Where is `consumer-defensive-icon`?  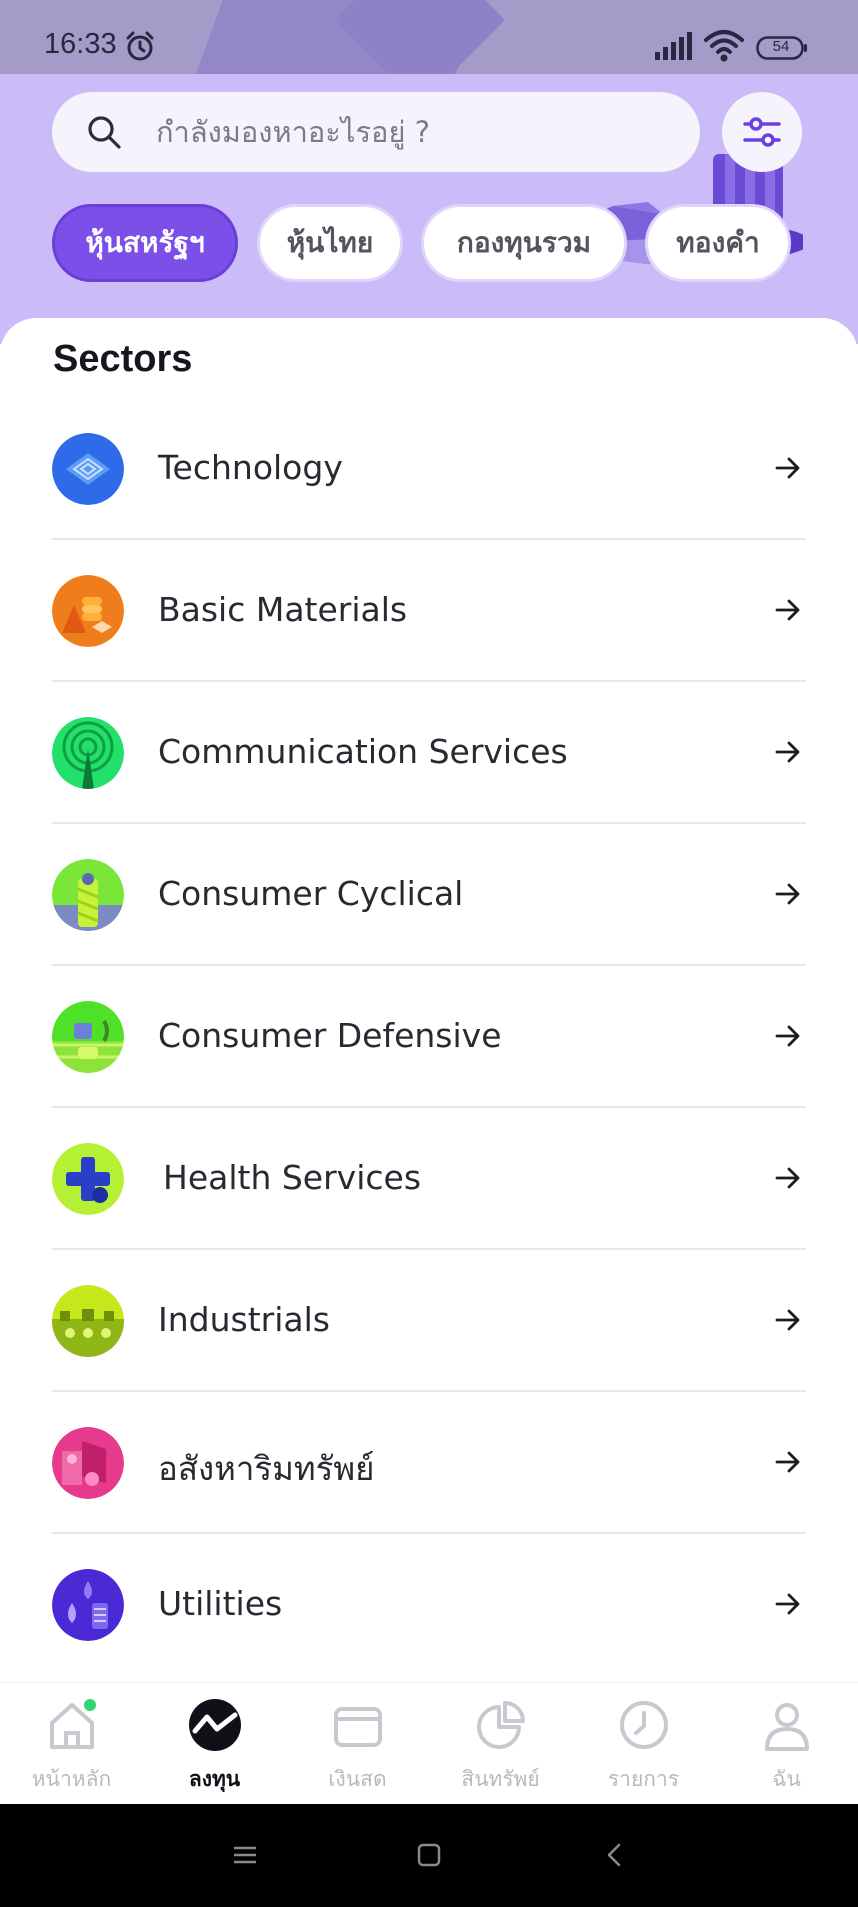
consumer-defensive-icon is located at coordinates (88, 1037).